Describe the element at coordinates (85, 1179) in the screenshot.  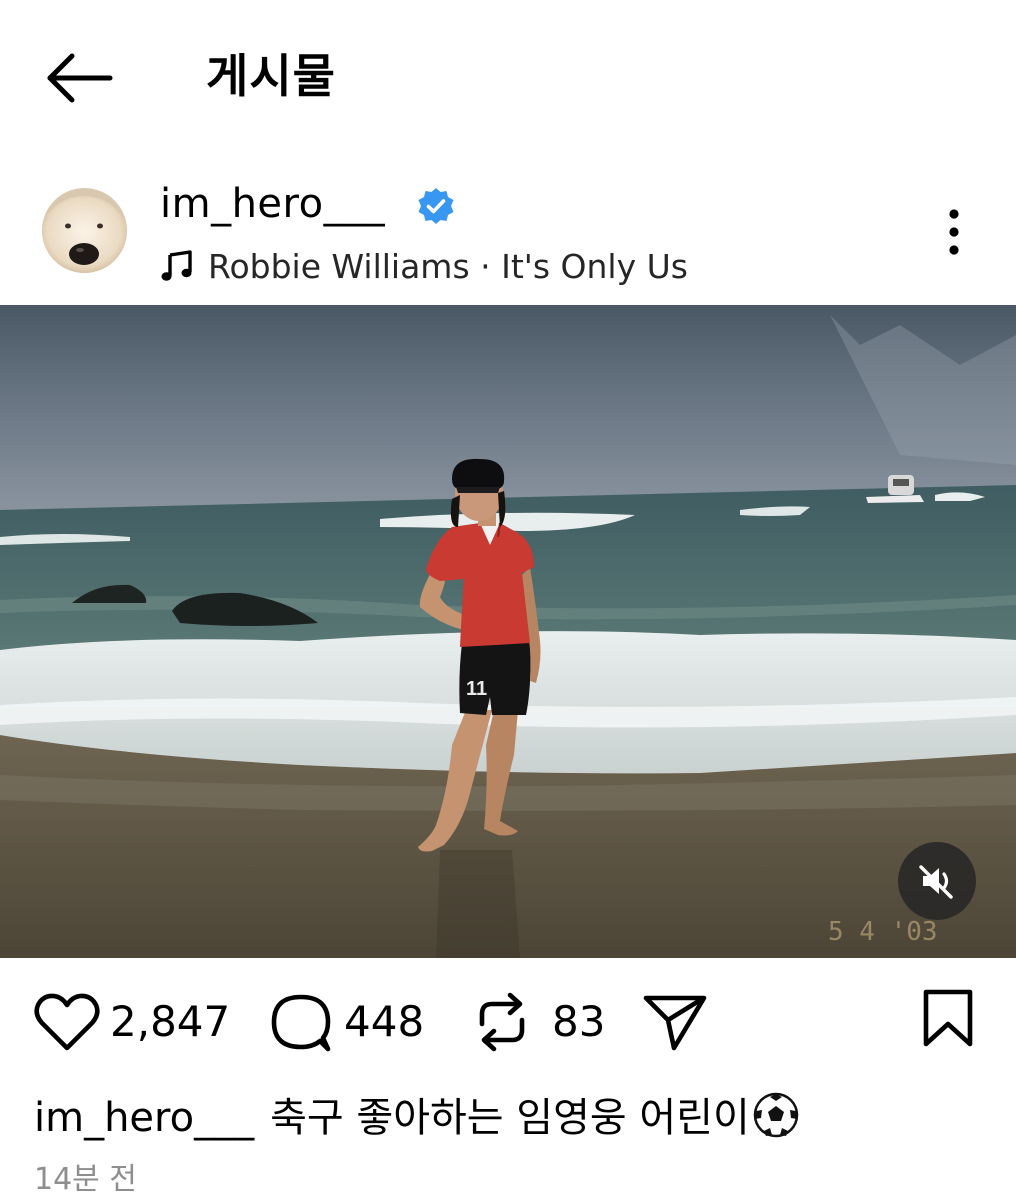
I see `post-timestamp: 14분 전` at that location.